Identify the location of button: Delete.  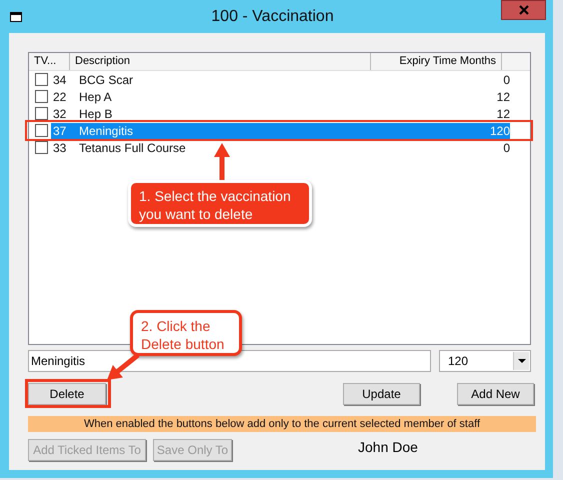
(67, 394).